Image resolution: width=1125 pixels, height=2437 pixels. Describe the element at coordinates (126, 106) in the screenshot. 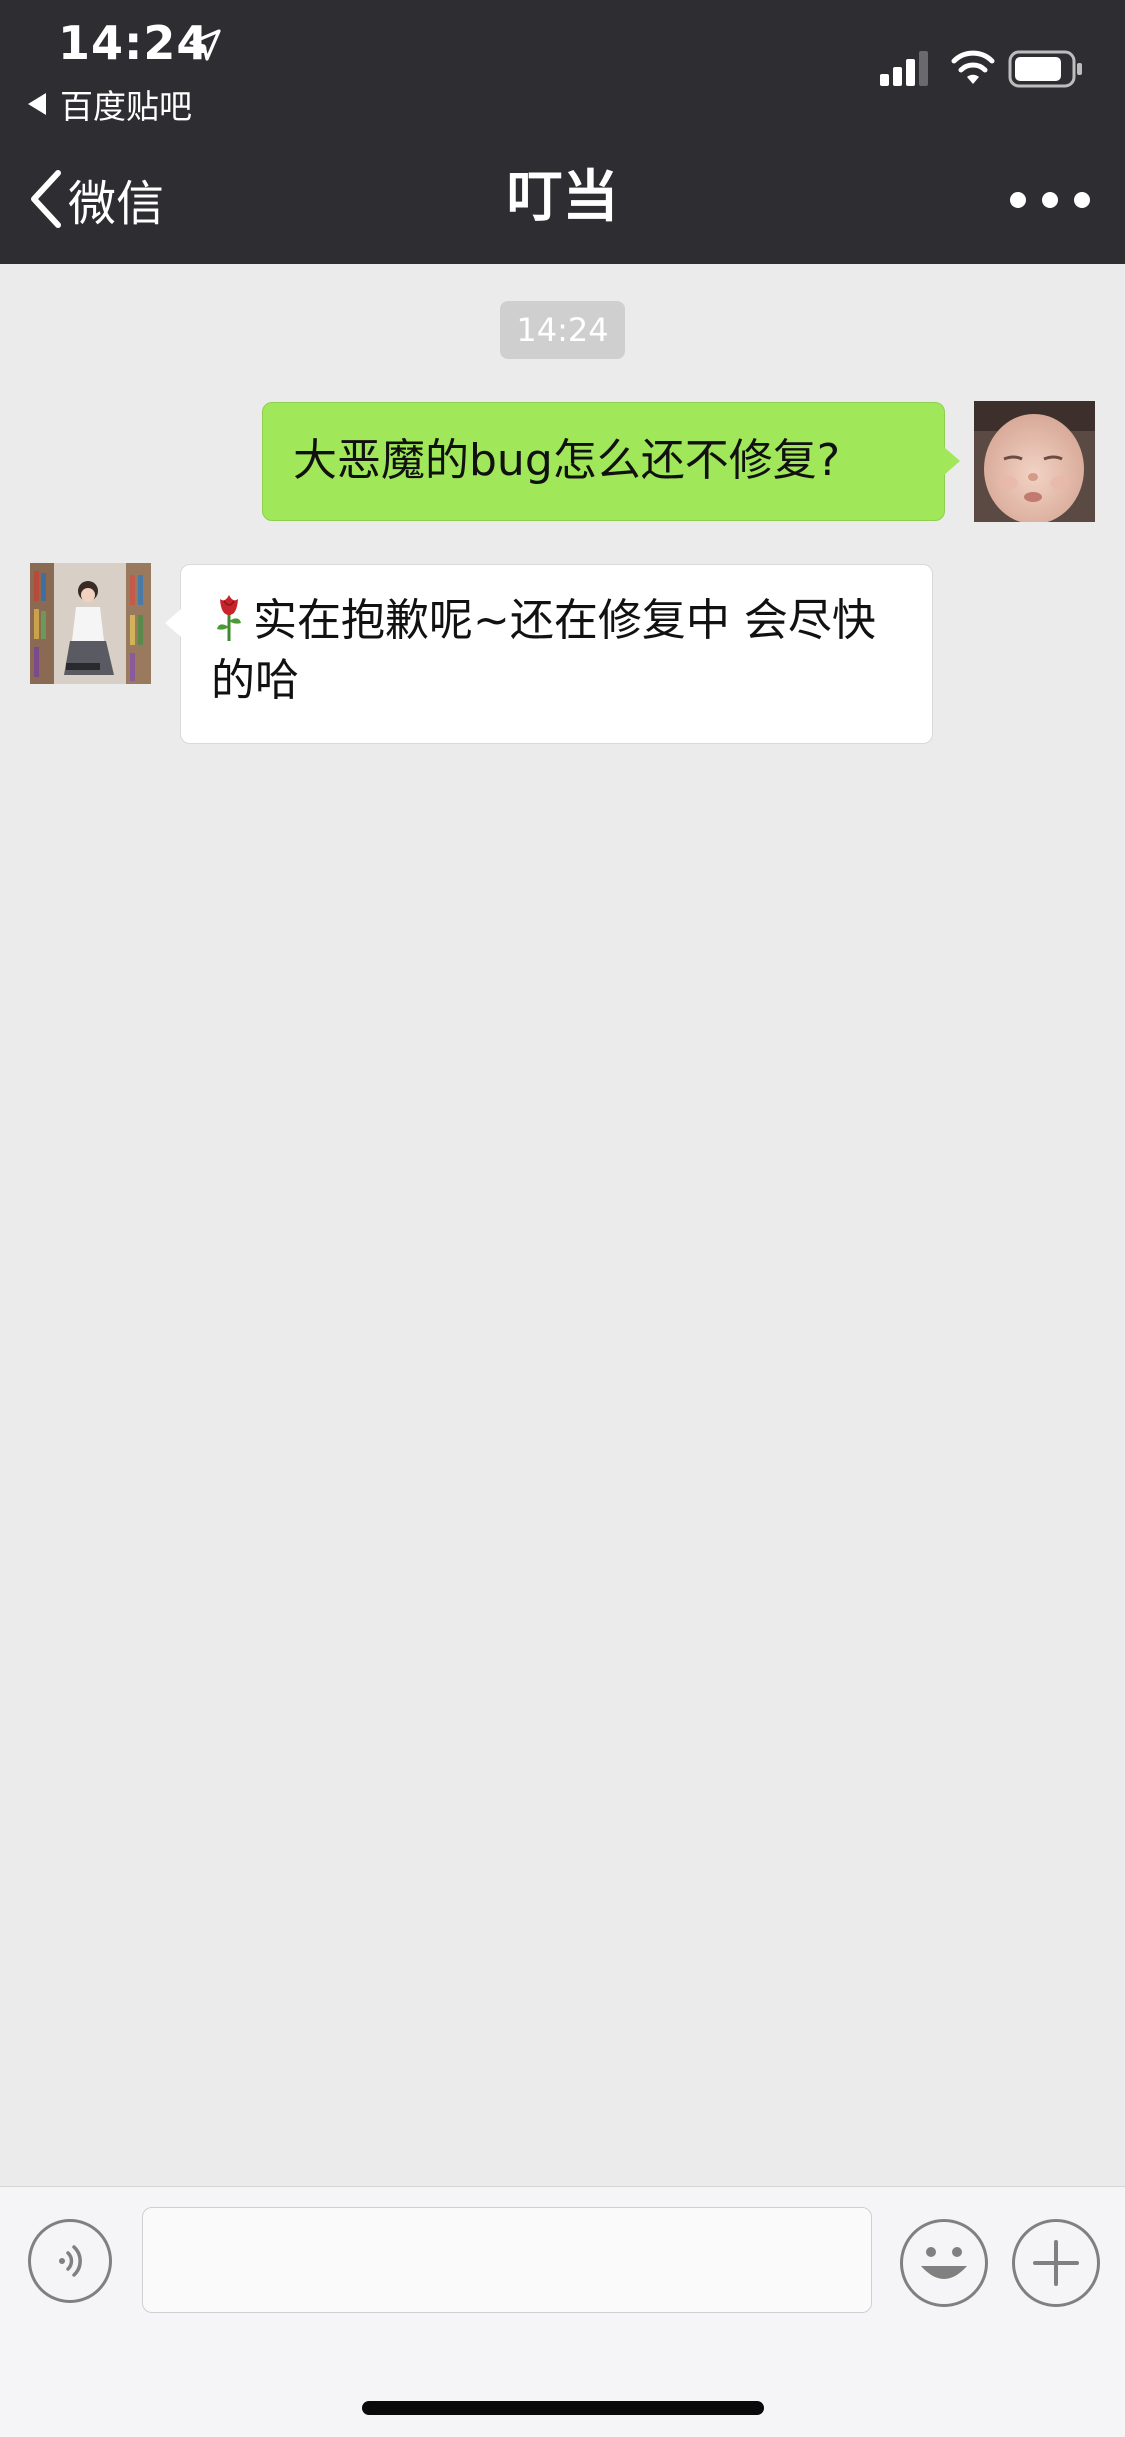

I see `back-app-label: 百度贴吧` at that location.